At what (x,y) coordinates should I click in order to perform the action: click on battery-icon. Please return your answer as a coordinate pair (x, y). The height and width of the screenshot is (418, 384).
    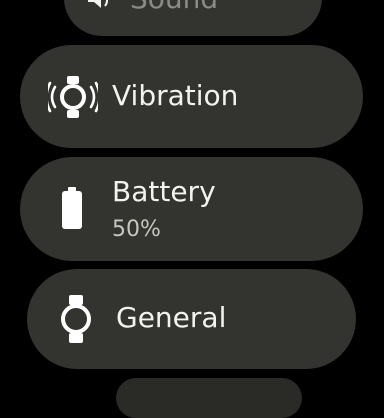
    Looking at the image, I should click on (72, 208).